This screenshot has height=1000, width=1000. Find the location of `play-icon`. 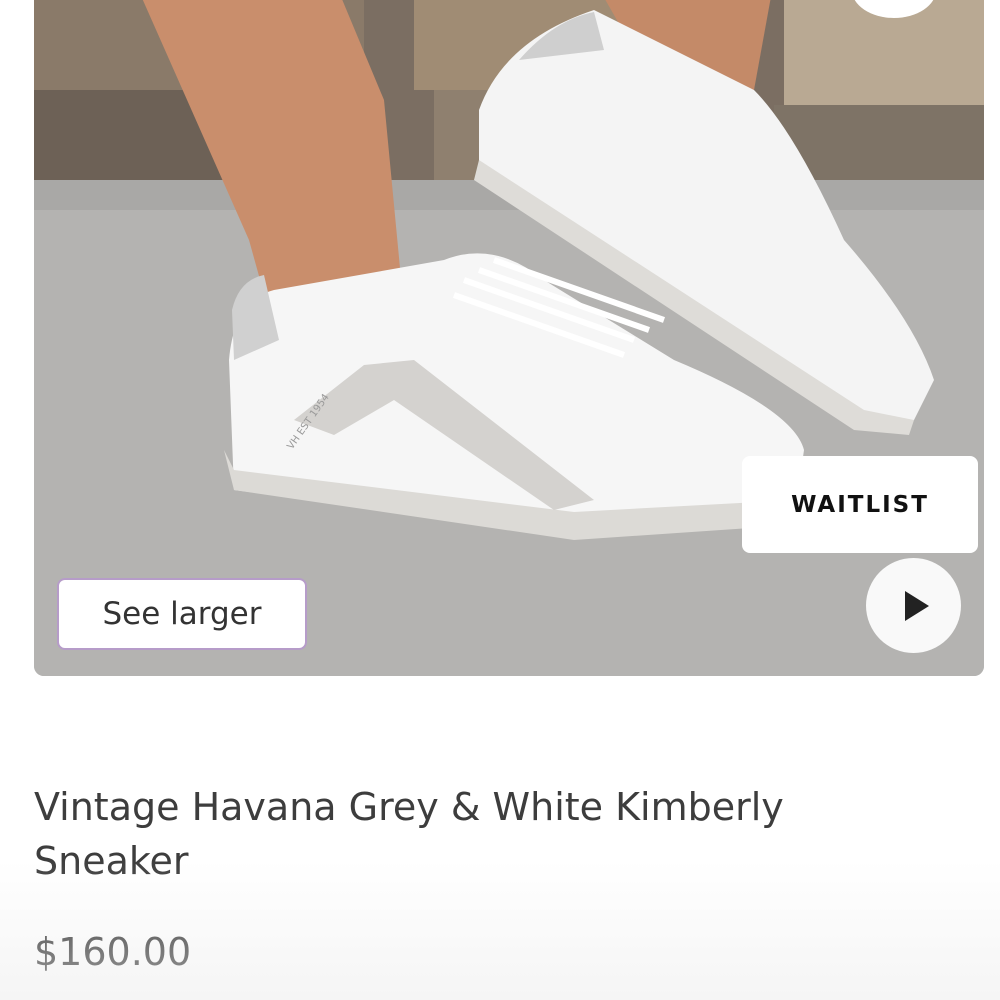

play-icon is located at coordinates (916, 605).